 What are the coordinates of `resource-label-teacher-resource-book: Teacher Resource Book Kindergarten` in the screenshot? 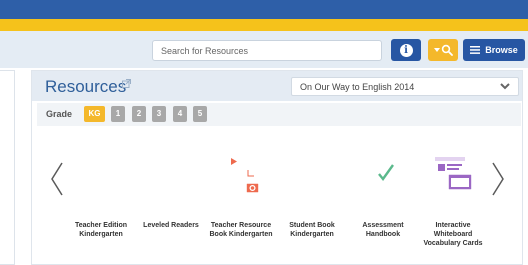 It's located at (241, 230).